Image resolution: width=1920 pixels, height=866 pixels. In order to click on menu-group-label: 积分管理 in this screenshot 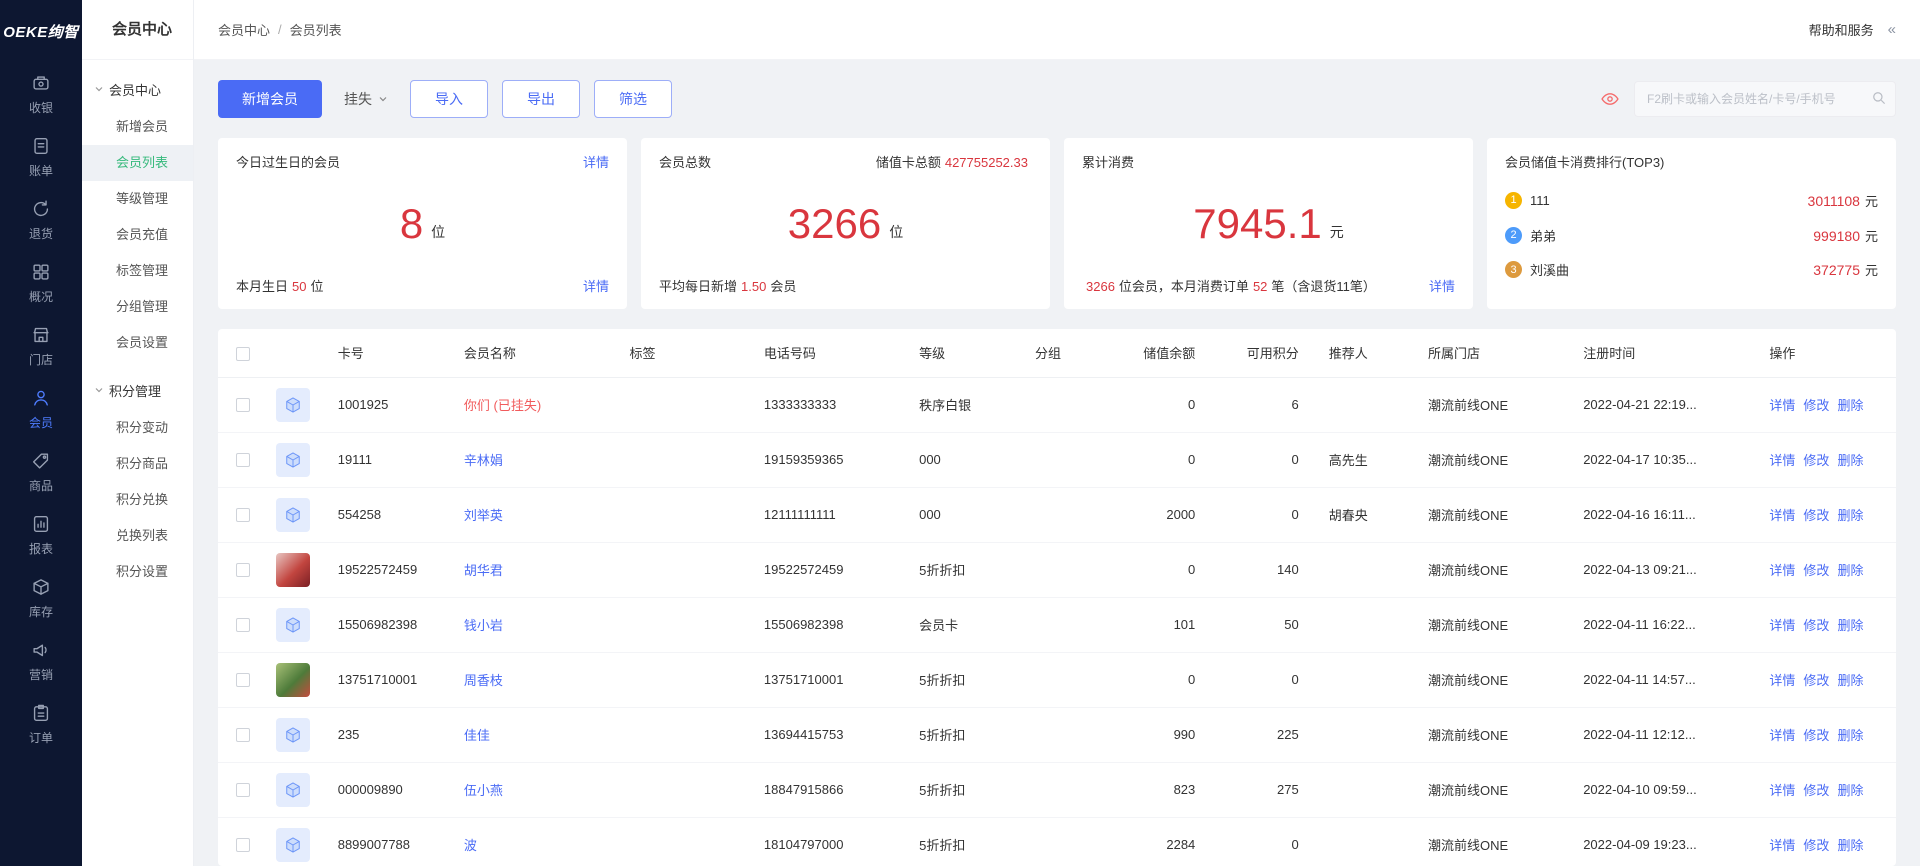, I will do `click(135, 391)`.